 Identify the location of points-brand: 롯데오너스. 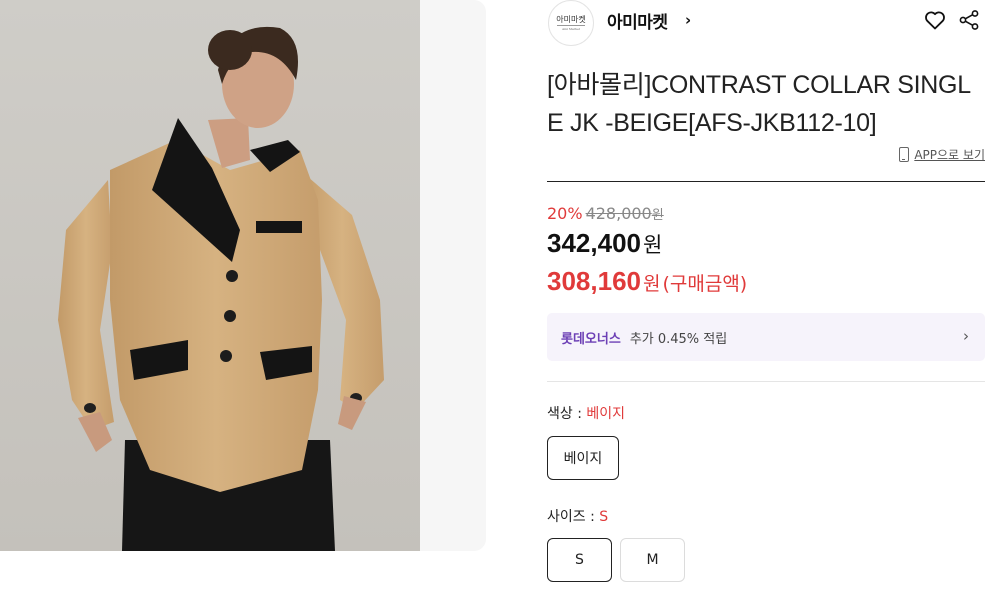
(591, 339).